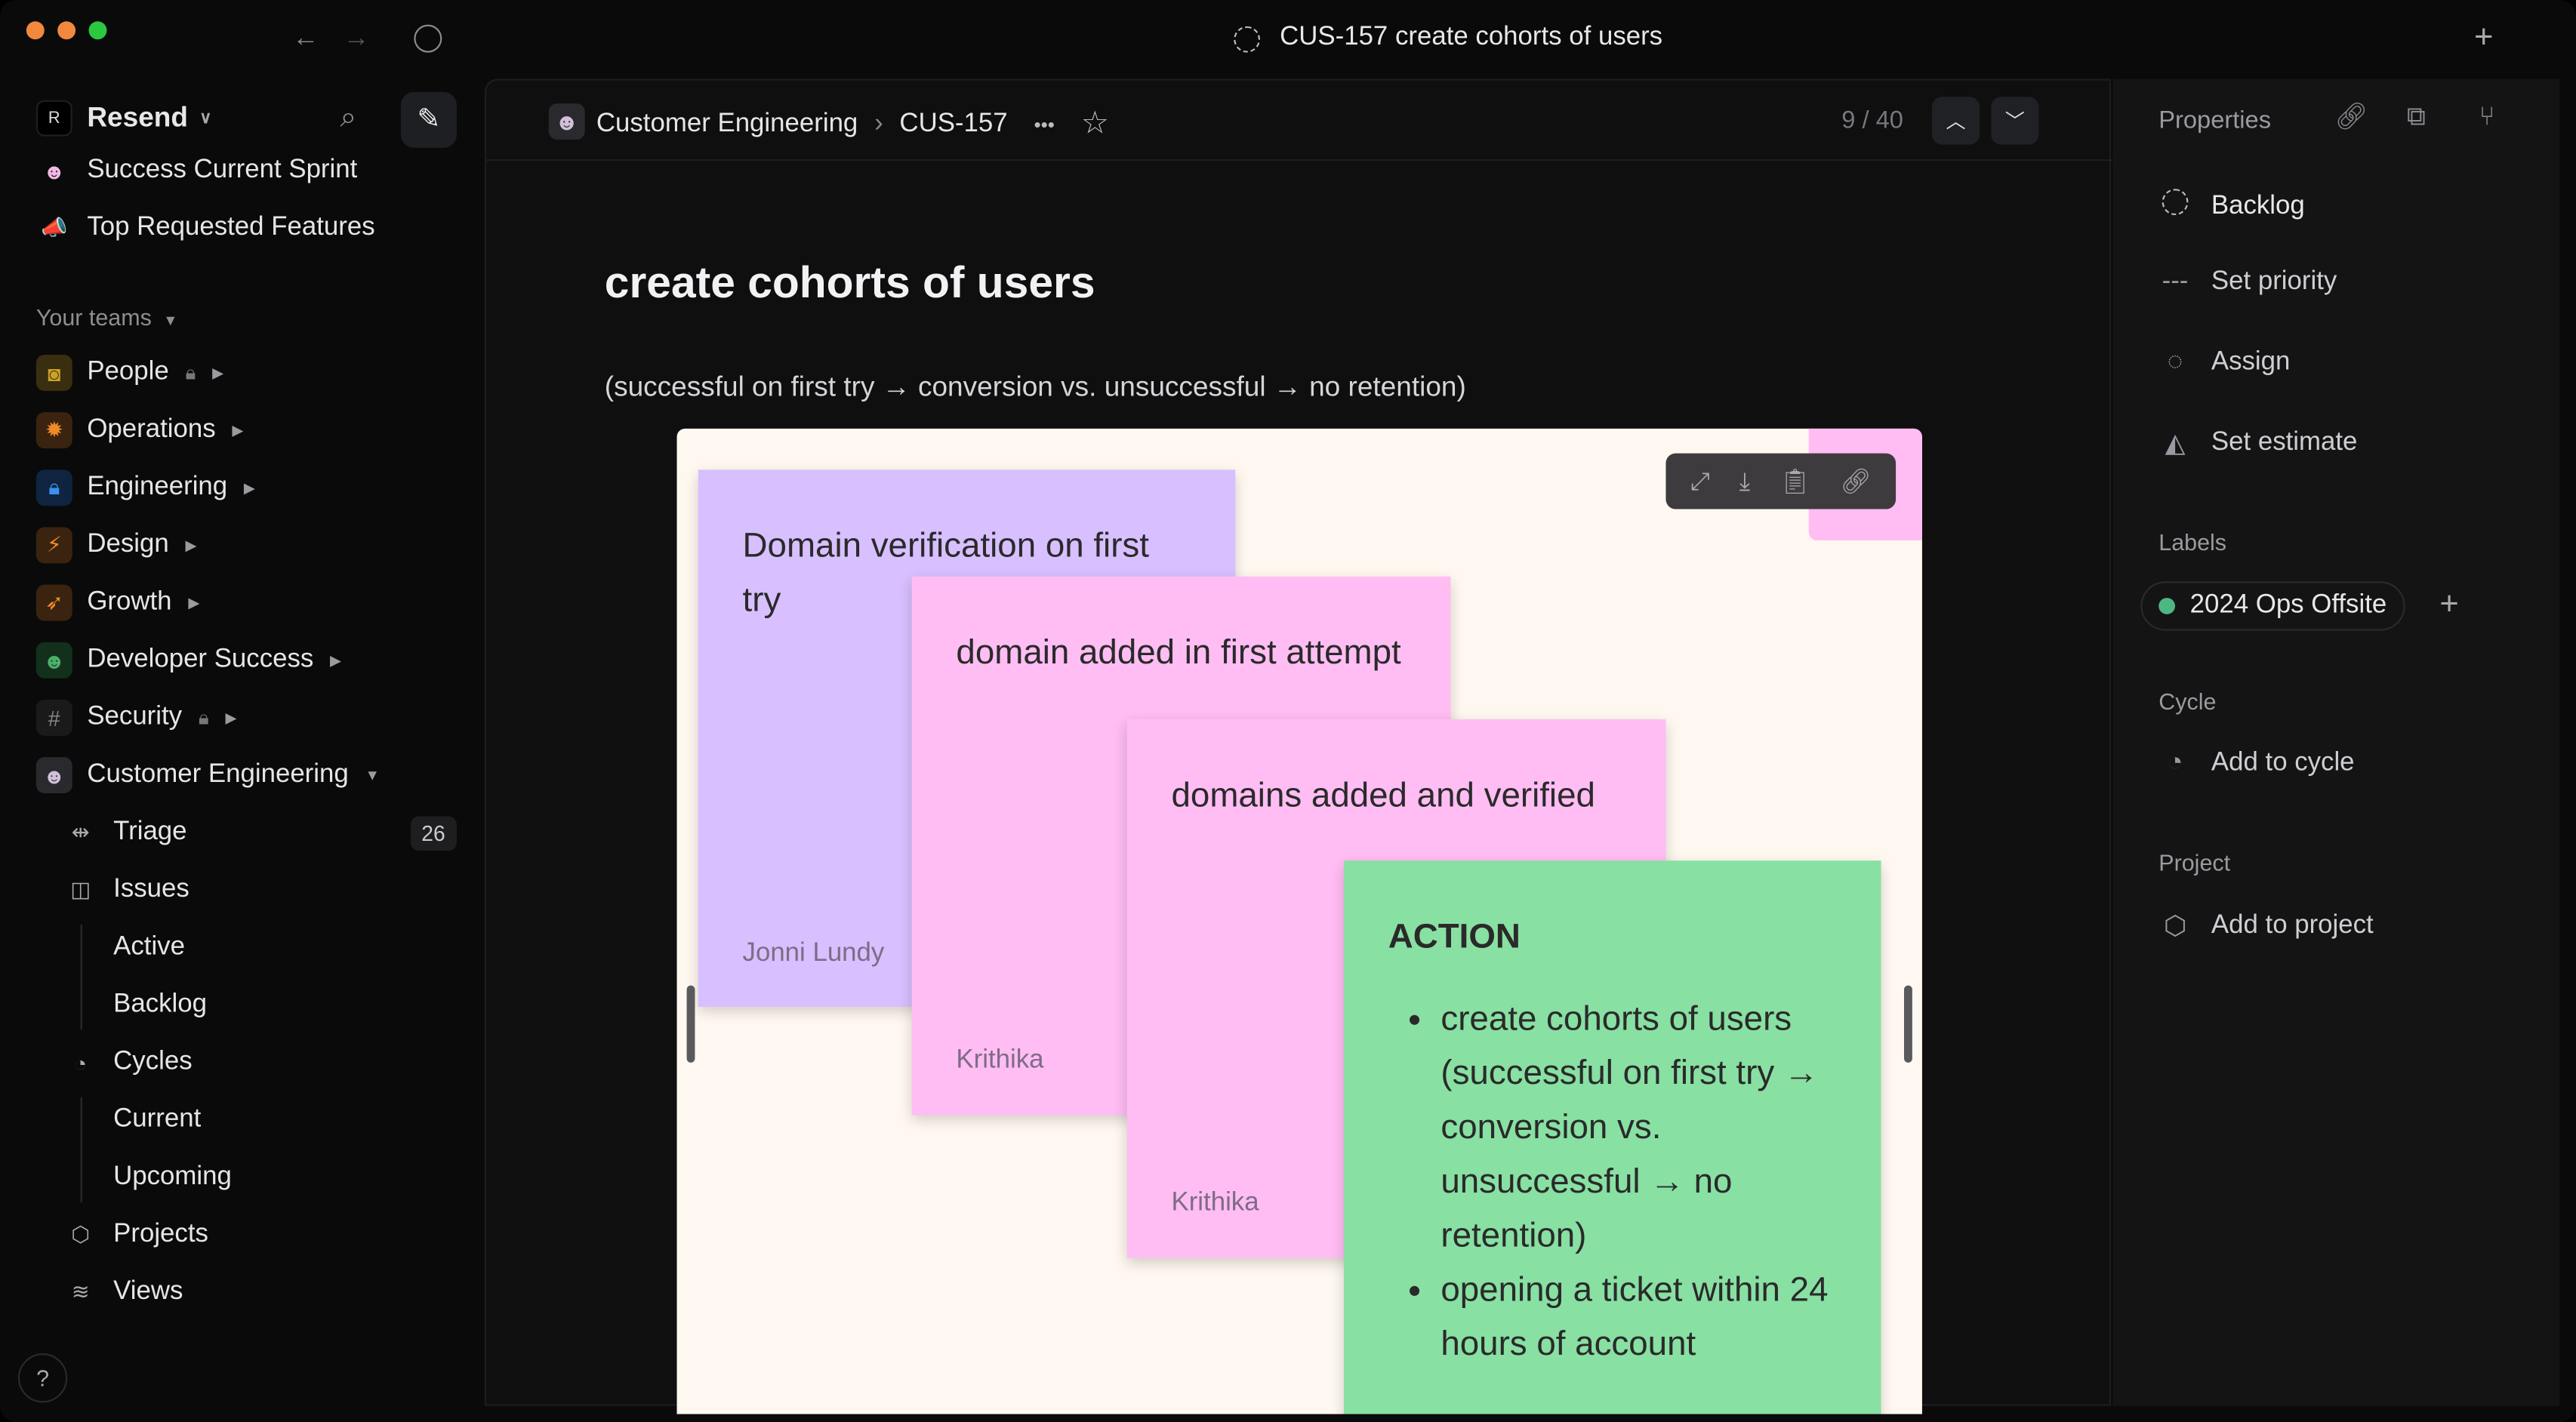 This screenshot has width=2576, height=1422. I want to click on lightning-icon: ⚡︎, so click(53, 545).